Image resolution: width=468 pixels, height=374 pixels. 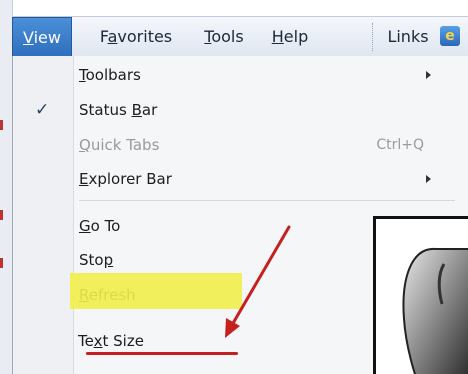 I want to click on menu-item-label: t Size, so click(x=123, y=341).